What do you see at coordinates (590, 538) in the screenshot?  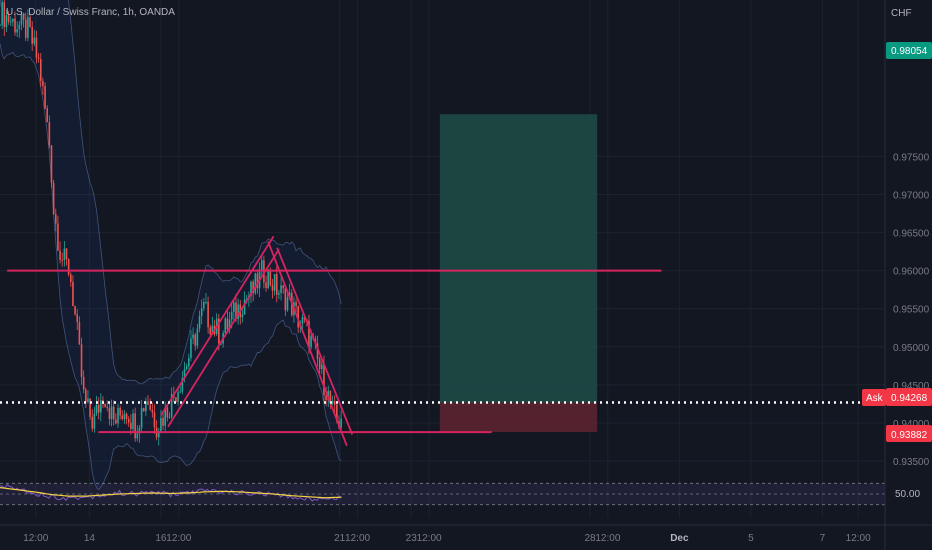 I see `time-tick-label: 28` at bounding box center [590, 538].